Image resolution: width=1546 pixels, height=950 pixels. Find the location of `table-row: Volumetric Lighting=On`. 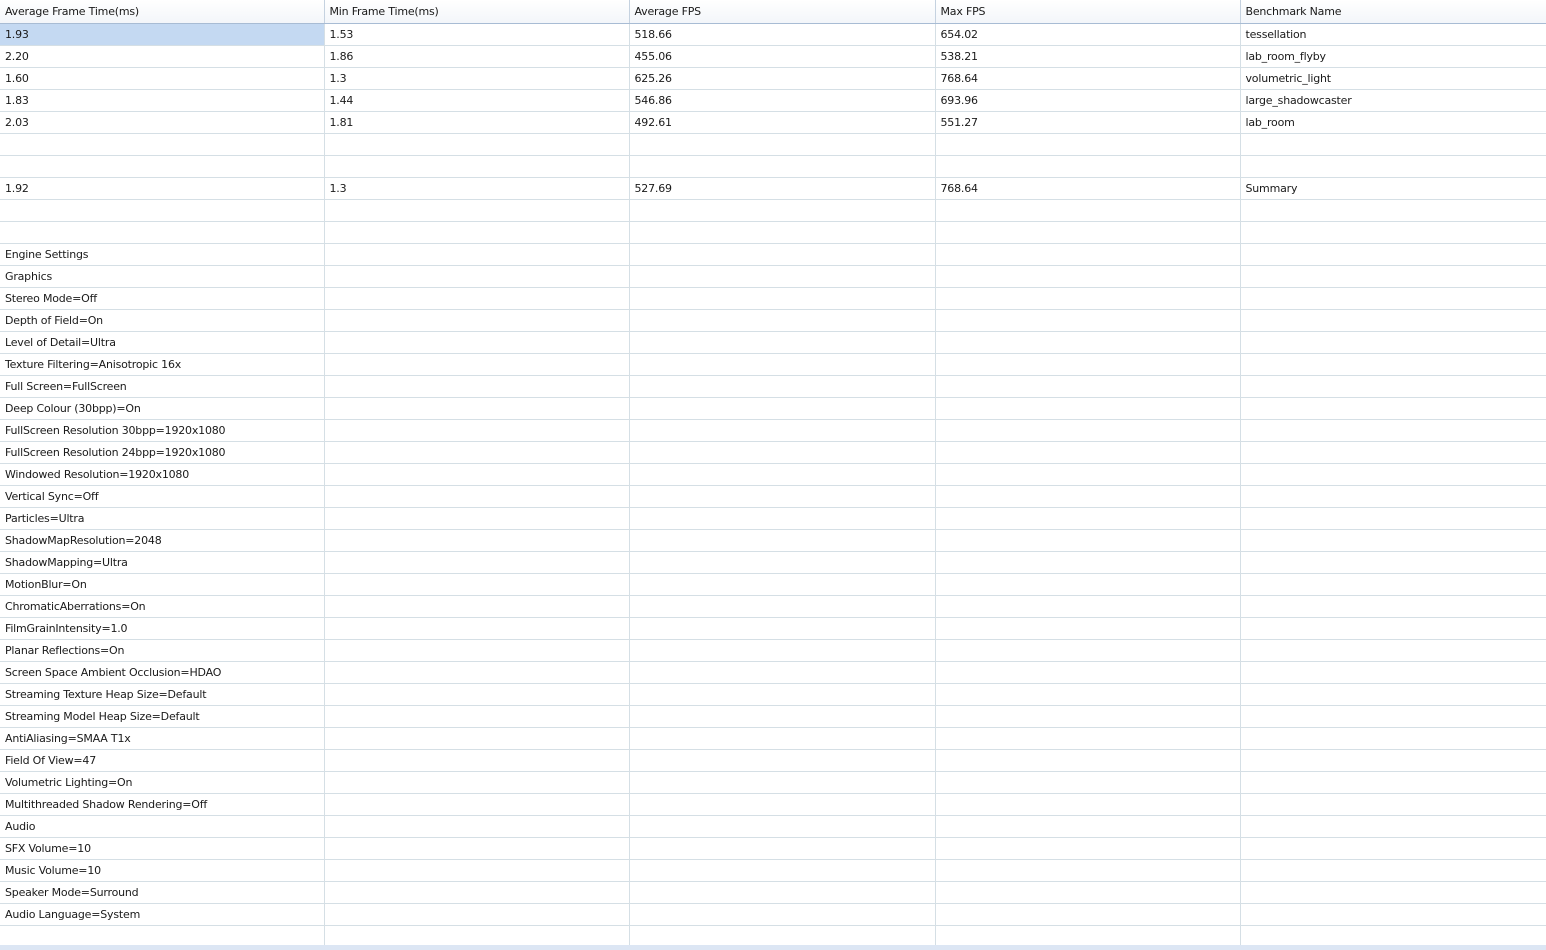

table-row: Volumetric Lighting=On is located at coordinates (773, 782).